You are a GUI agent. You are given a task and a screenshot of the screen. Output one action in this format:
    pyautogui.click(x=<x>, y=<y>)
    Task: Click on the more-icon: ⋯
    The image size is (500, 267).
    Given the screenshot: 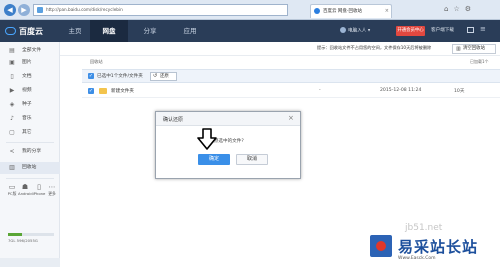 What is the action you would take?
    pyautogui.click(x=52, y=187)
    